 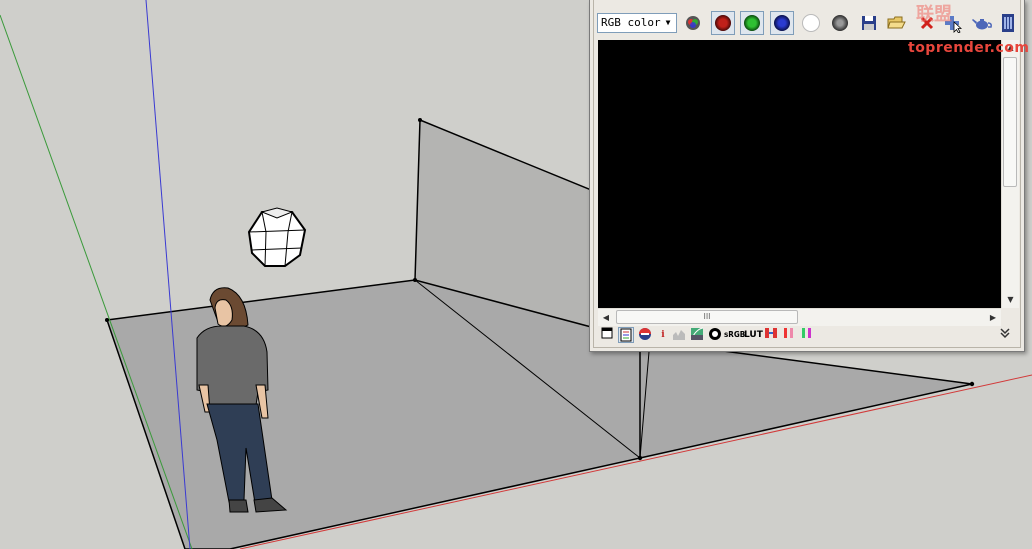 I want to click on save-image-icon, so click(x=869, y=23).